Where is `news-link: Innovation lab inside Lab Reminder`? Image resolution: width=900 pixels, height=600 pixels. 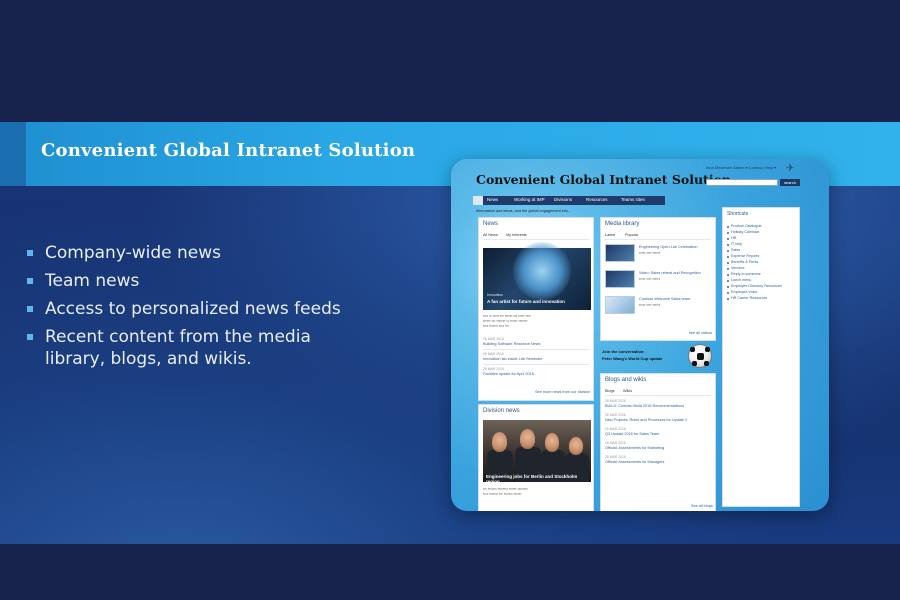
news-link: Innovation lab inside Lab Reminder is located at coordinates (513, 359).